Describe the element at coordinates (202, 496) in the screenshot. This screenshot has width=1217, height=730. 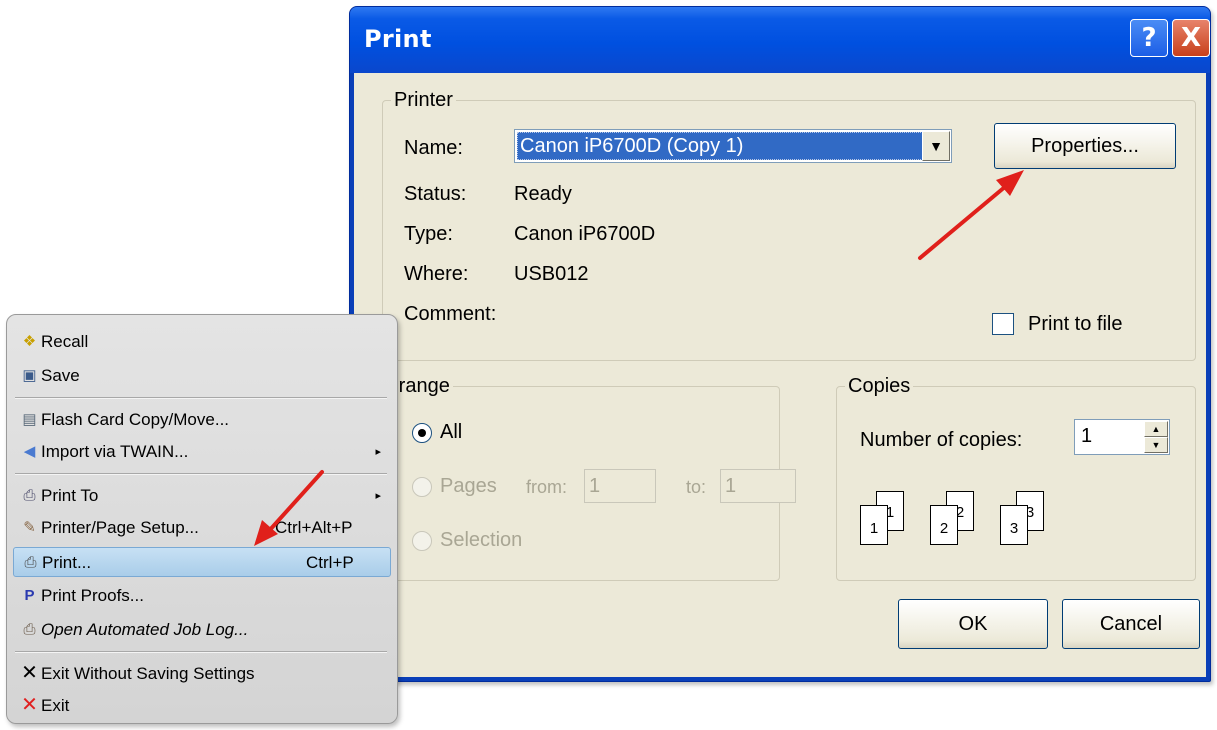
I see `menu-item-print-to: ⎙ Print To ▸` at that location.